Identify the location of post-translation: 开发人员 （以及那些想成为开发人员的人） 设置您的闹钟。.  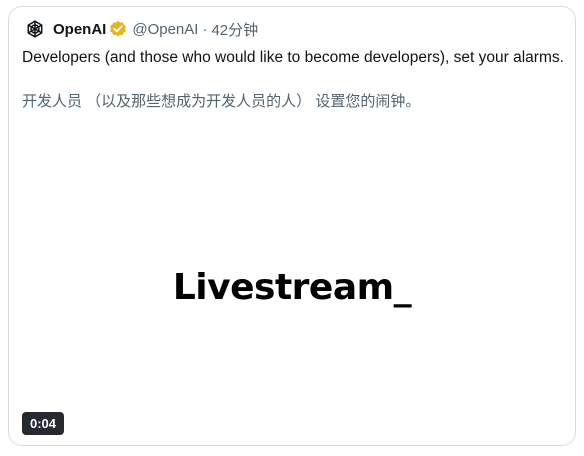
(221, 101).